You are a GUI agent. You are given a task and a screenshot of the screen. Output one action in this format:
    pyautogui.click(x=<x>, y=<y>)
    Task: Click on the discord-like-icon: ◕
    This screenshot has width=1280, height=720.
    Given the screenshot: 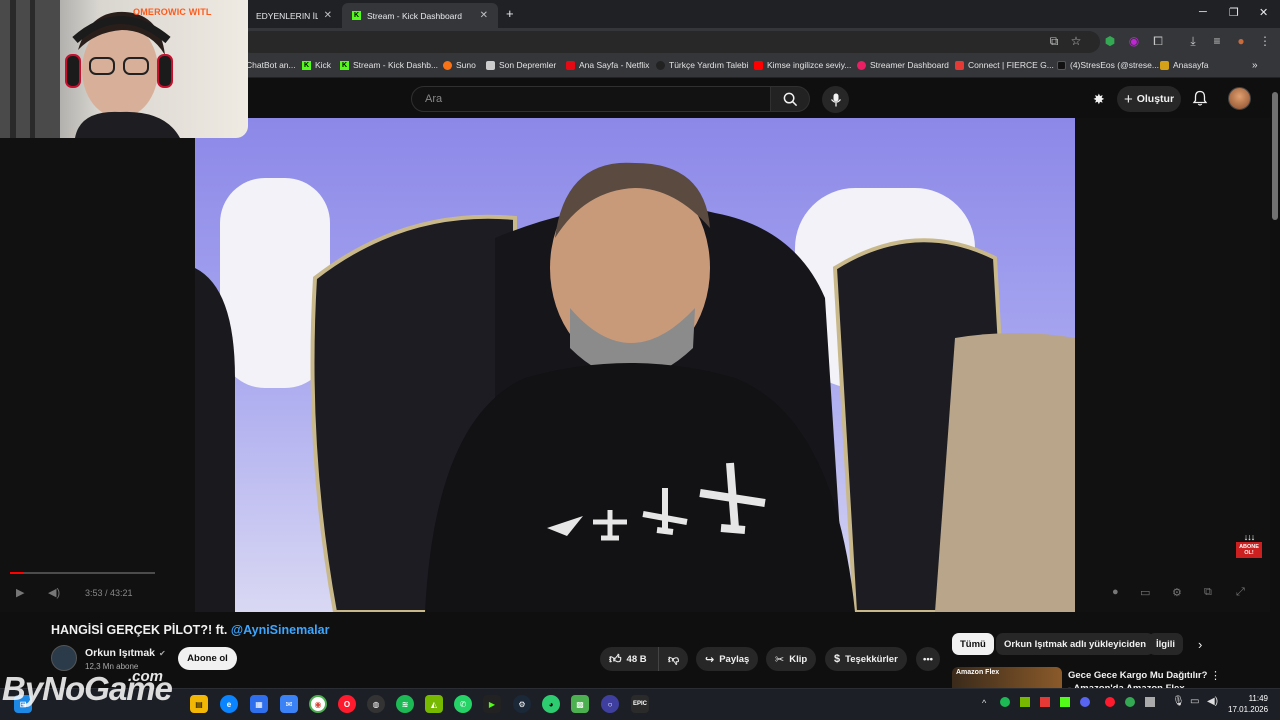 What is the action you would take?
    pyautogui.click(x=551, y=704)
    